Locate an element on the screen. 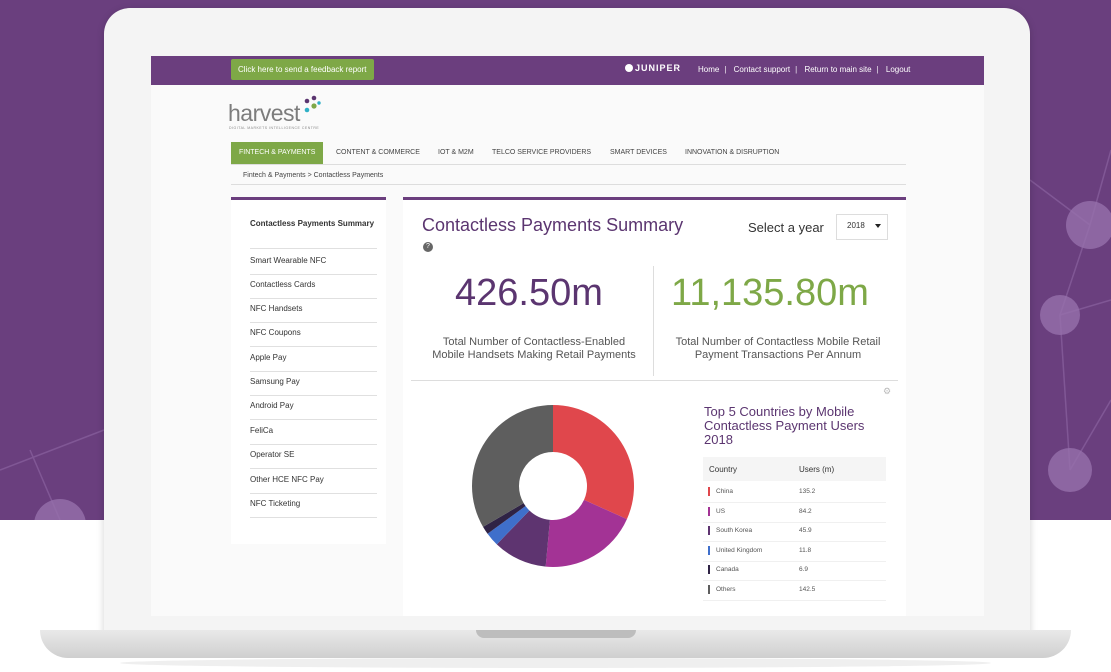 The width and height of the screenshot is (1111, 672). home-link: Home is located at coordinates (708, 69).